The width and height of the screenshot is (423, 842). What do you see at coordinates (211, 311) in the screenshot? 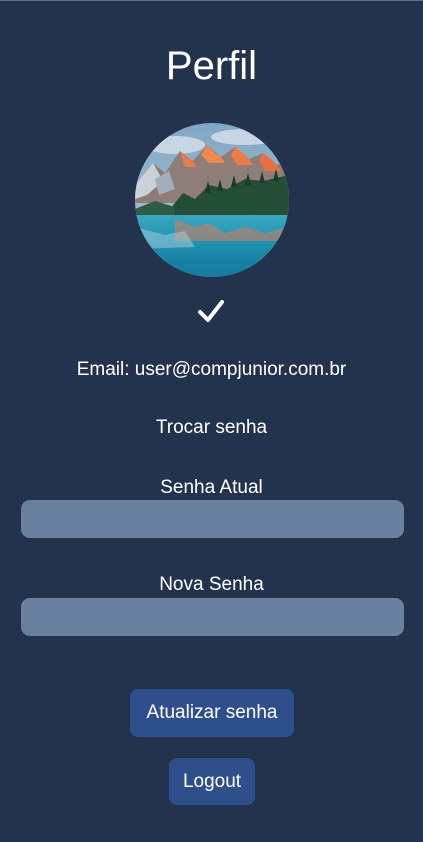
I see `check-icon` at bounding box center [211, 311].